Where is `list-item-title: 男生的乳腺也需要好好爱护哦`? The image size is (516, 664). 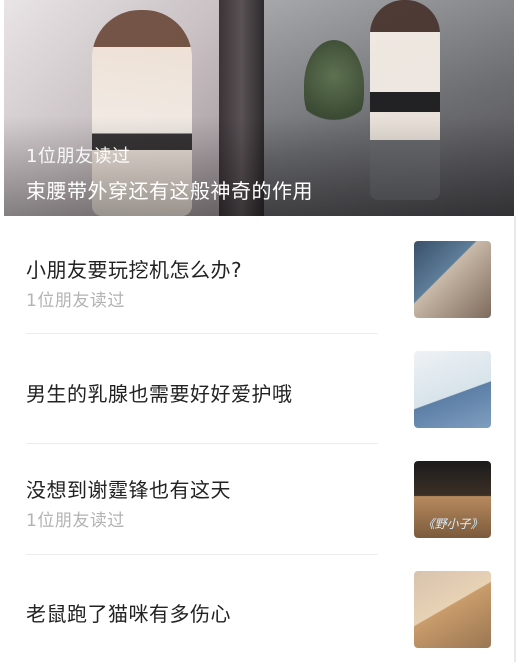
list-item-title: 男生的乳腺也需要好好爱护哦 is located at coordinates (159, 392).